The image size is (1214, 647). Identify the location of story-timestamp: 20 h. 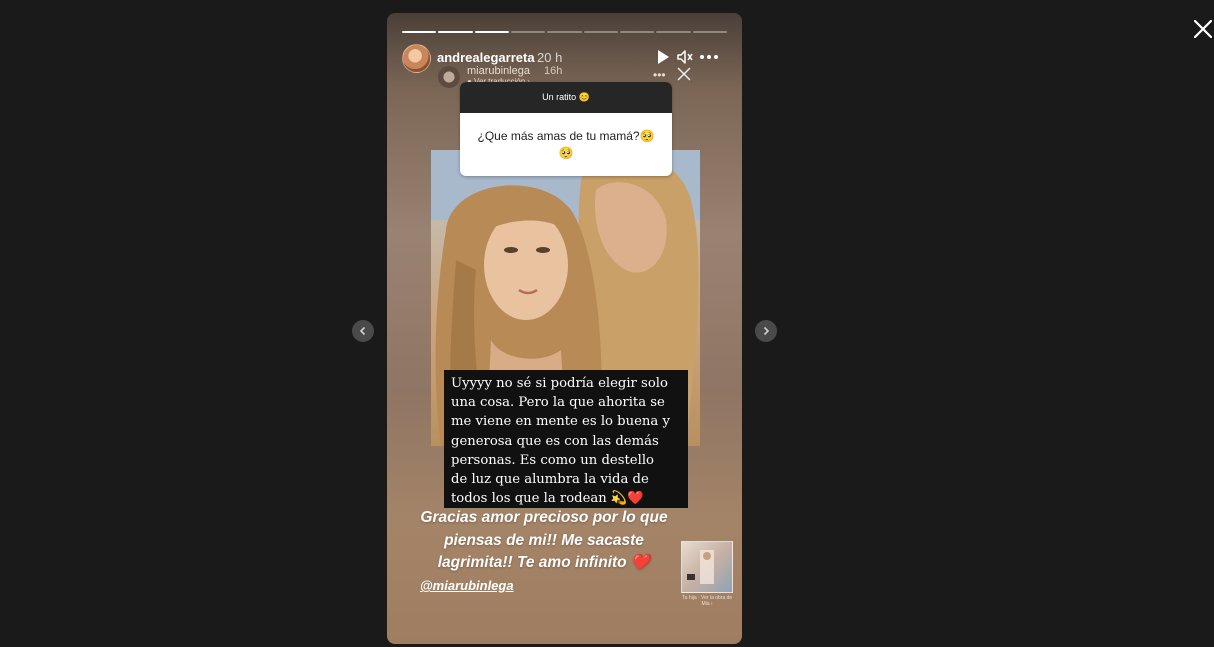
(550, 57).